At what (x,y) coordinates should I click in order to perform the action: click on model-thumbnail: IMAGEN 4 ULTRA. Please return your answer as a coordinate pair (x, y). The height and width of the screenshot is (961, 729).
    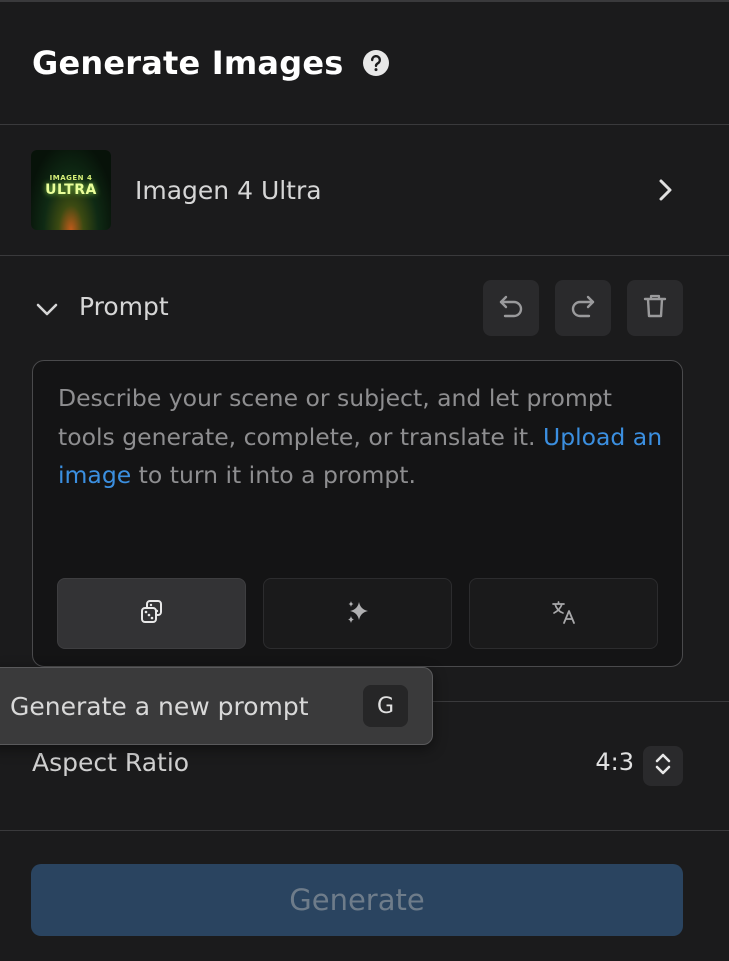
    Looking at the image, I should click on (71, 190).